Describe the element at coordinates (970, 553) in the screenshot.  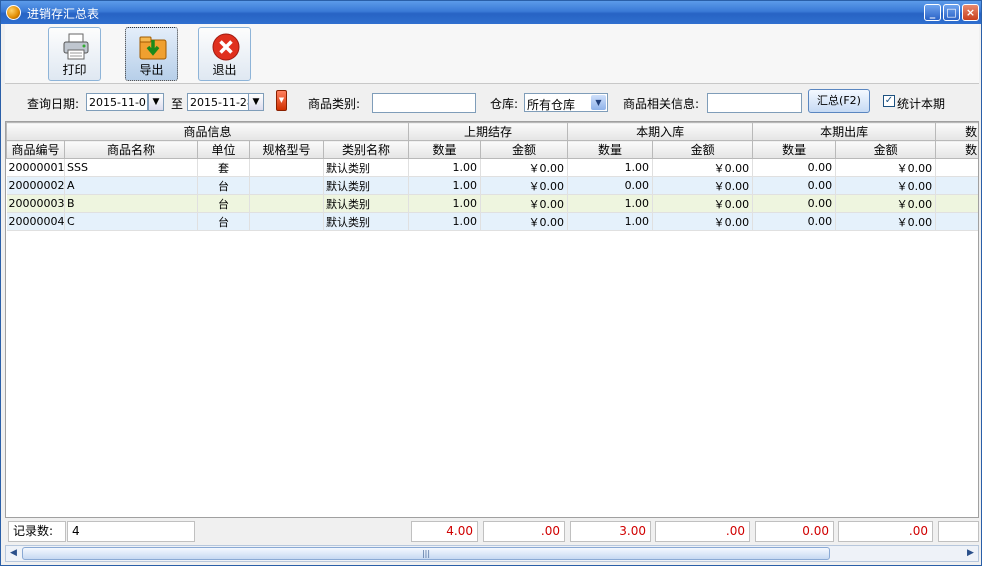
I see `scroll-right-icon: ▶` at that location.